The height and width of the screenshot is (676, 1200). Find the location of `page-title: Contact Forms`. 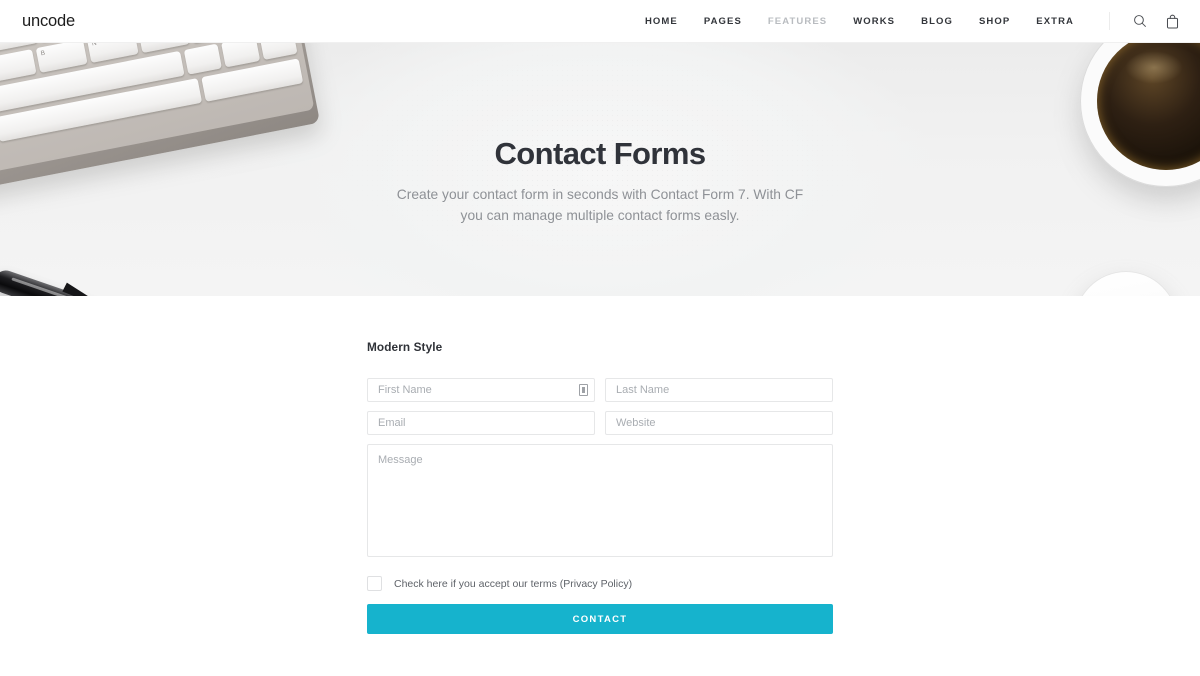

page-title: Contact Forms is located at coordinates (600, 153).